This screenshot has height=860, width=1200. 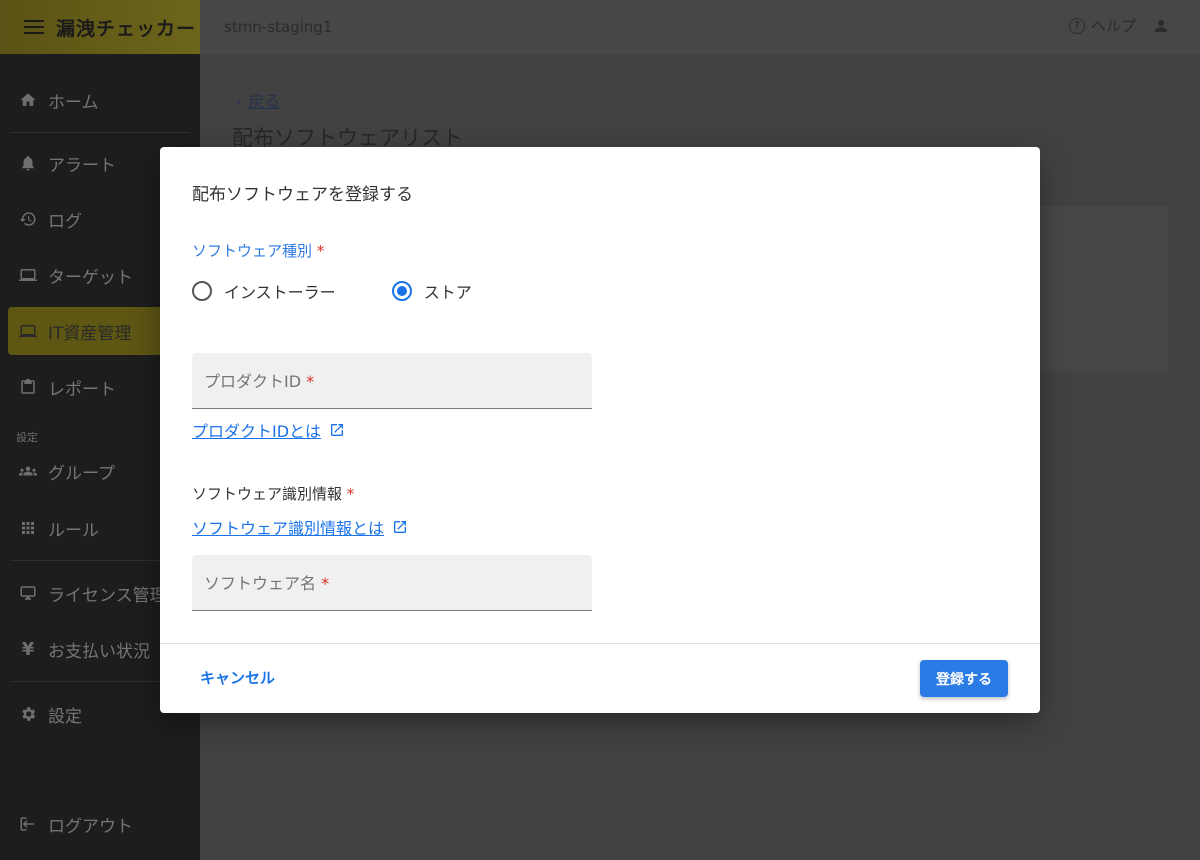 What do you see at coordinates (73, 102) in the screenshot?
I see `sidebar-item-label: ホーム` at bounding box center [73, 102].